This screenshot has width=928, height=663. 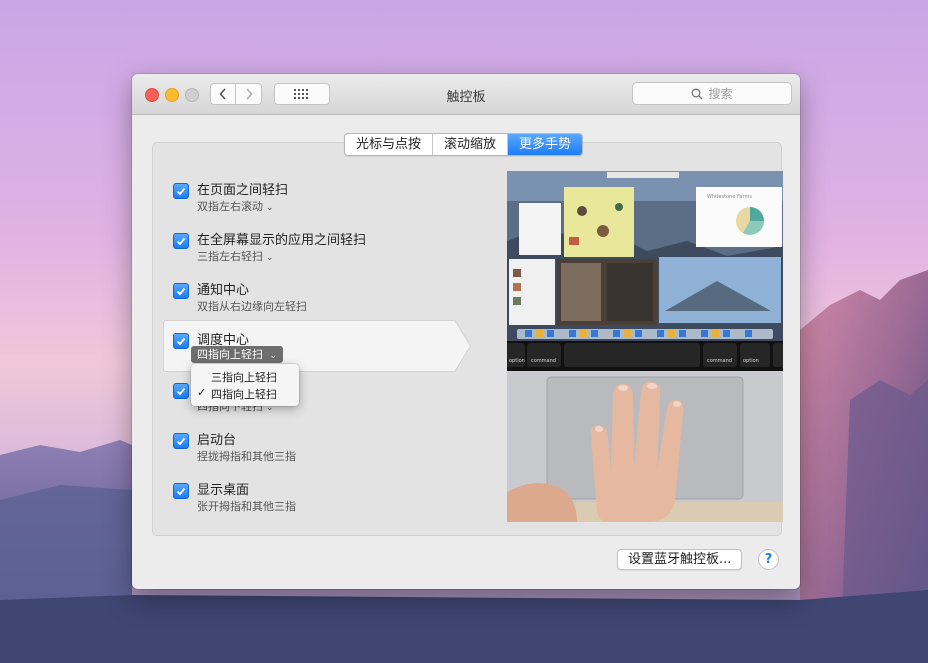 What do you see at coordinates (223, 490) in the screenshot?
I see `gesture-title: 显示桌面` at bounding box center [223, 490].